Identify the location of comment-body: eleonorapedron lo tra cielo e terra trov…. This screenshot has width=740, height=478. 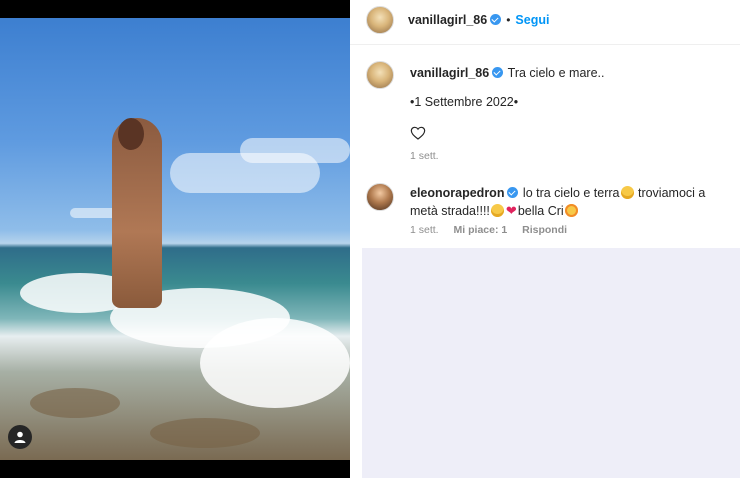
(571, 202).